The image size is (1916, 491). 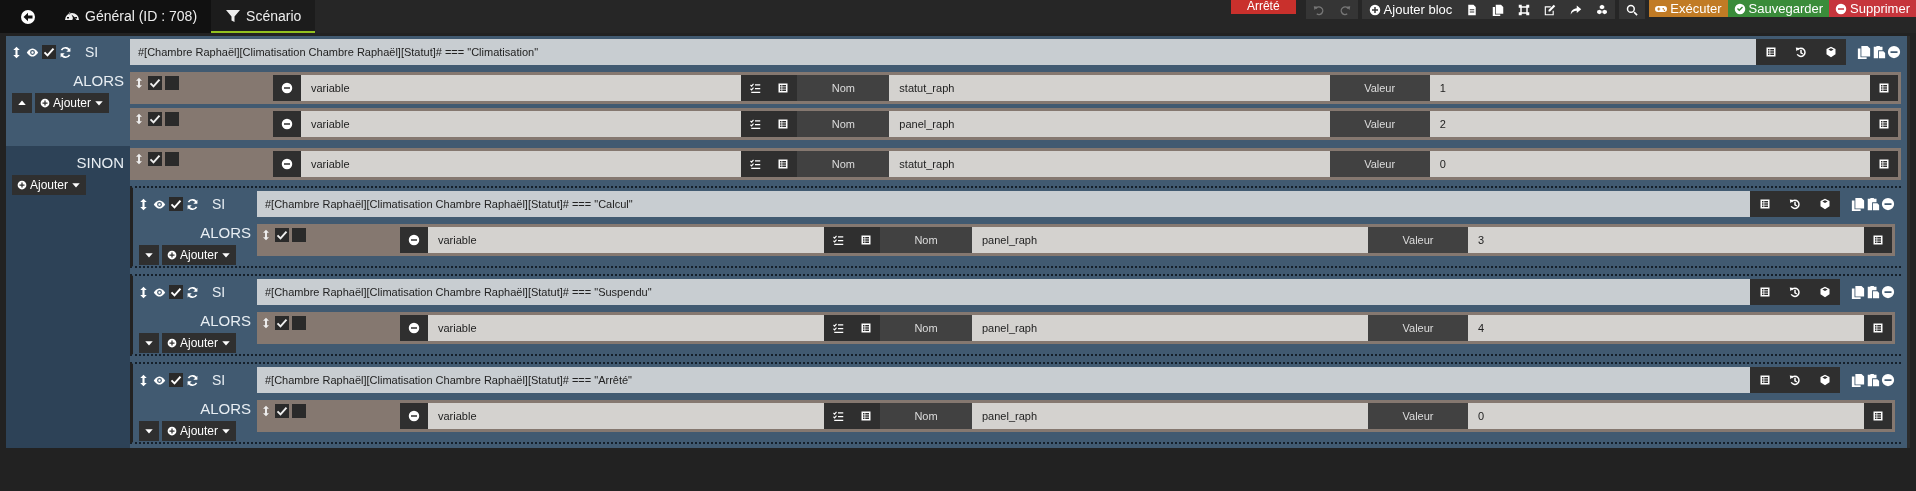 I want to click on condition-field: #[Chambre Raphaël][Climatisation Chambre Raphaël][Statut]# === "Calcul", so click(x=1003, y=204).